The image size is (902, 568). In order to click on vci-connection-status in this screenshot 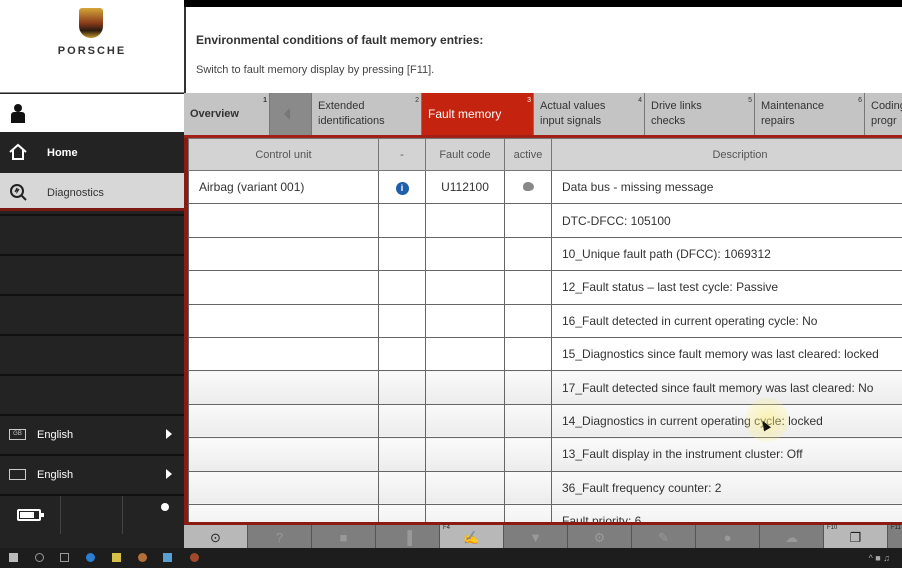, I will do `click(205, 515)`.